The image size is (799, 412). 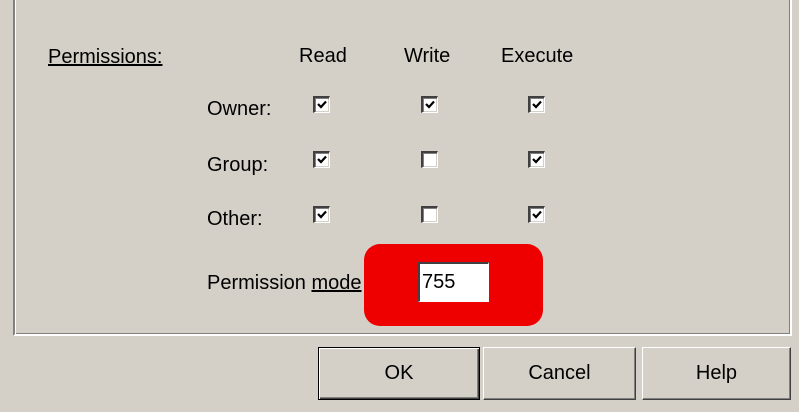 I want to click on permissions-label: Permissions:, so click(x=105, y=57).